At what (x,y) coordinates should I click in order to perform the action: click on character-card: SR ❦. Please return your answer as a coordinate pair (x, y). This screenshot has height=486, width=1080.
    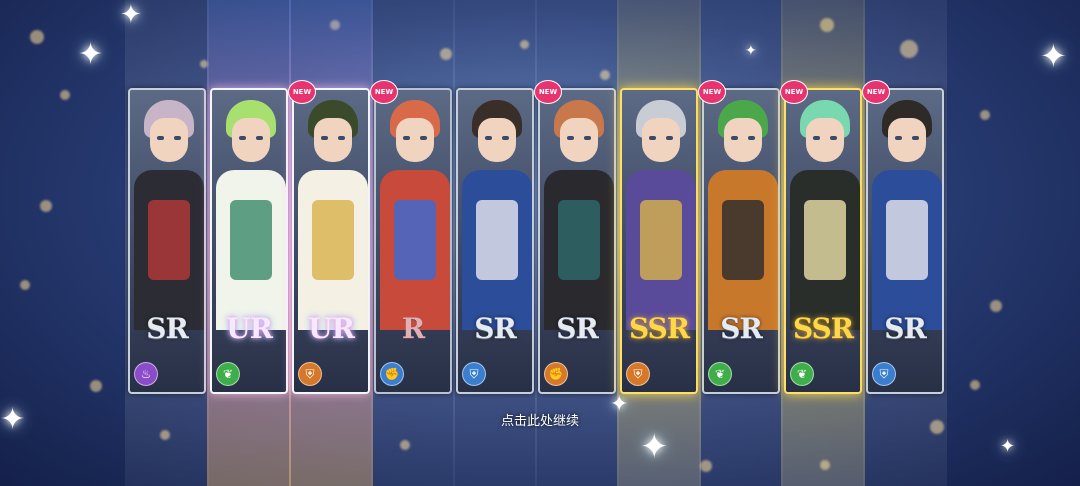
    Looking at the image, I should click on (741, 241).